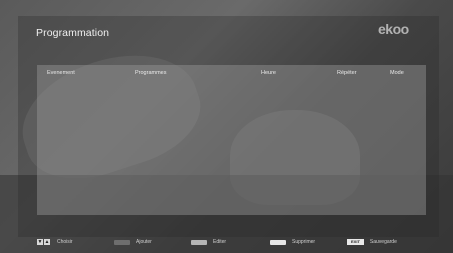 This screenshot has width=453, height=253. Describe the element at coordinates (151, 73) in the screenshot. I see `column-header-programs: Programmes` at that location.